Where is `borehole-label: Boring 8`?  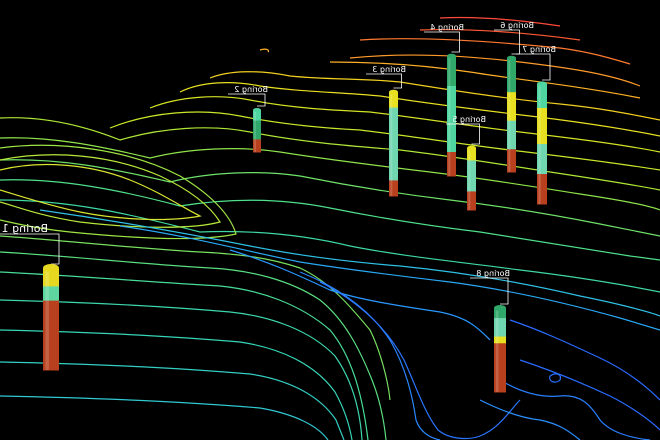 borehole-label: Boring 8 is located at coordinates (493, 273).